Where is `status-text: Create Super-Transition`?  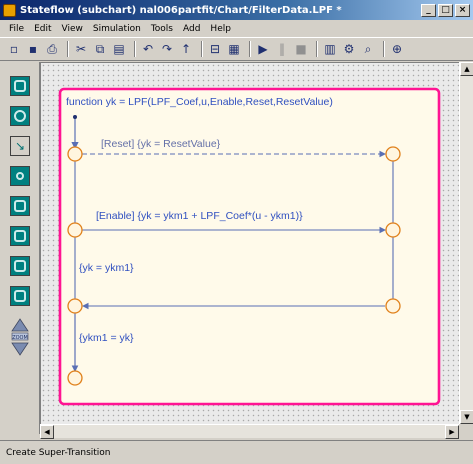
status-text: Create Super-Transition is located at coordinates (58, 452).